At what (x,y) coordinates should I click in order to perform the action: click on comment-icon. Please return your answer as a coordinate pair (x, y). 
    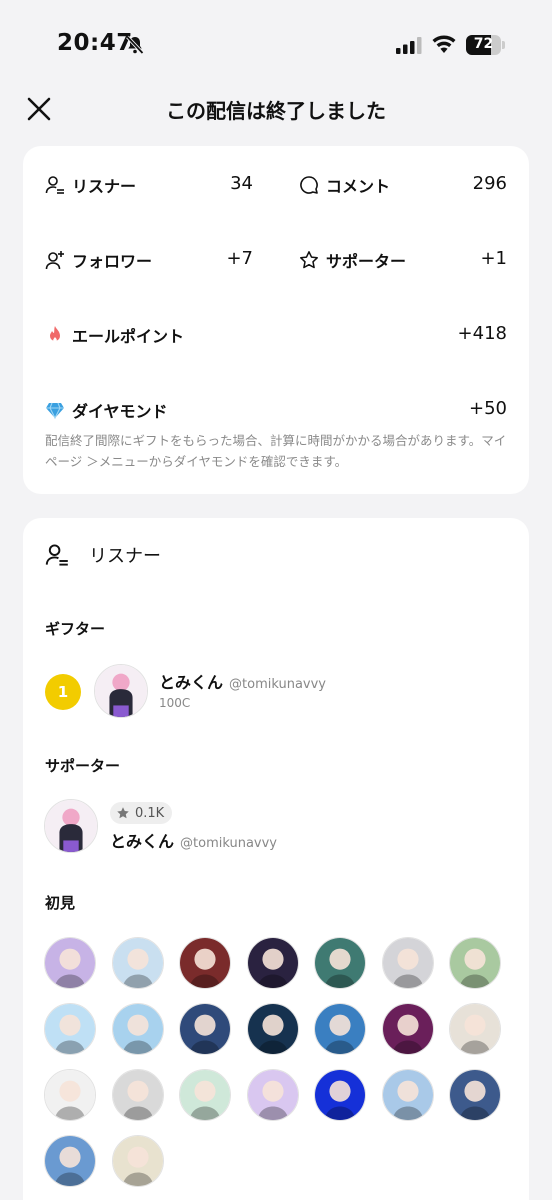
    Looking at the image, I should click on (309, 185).